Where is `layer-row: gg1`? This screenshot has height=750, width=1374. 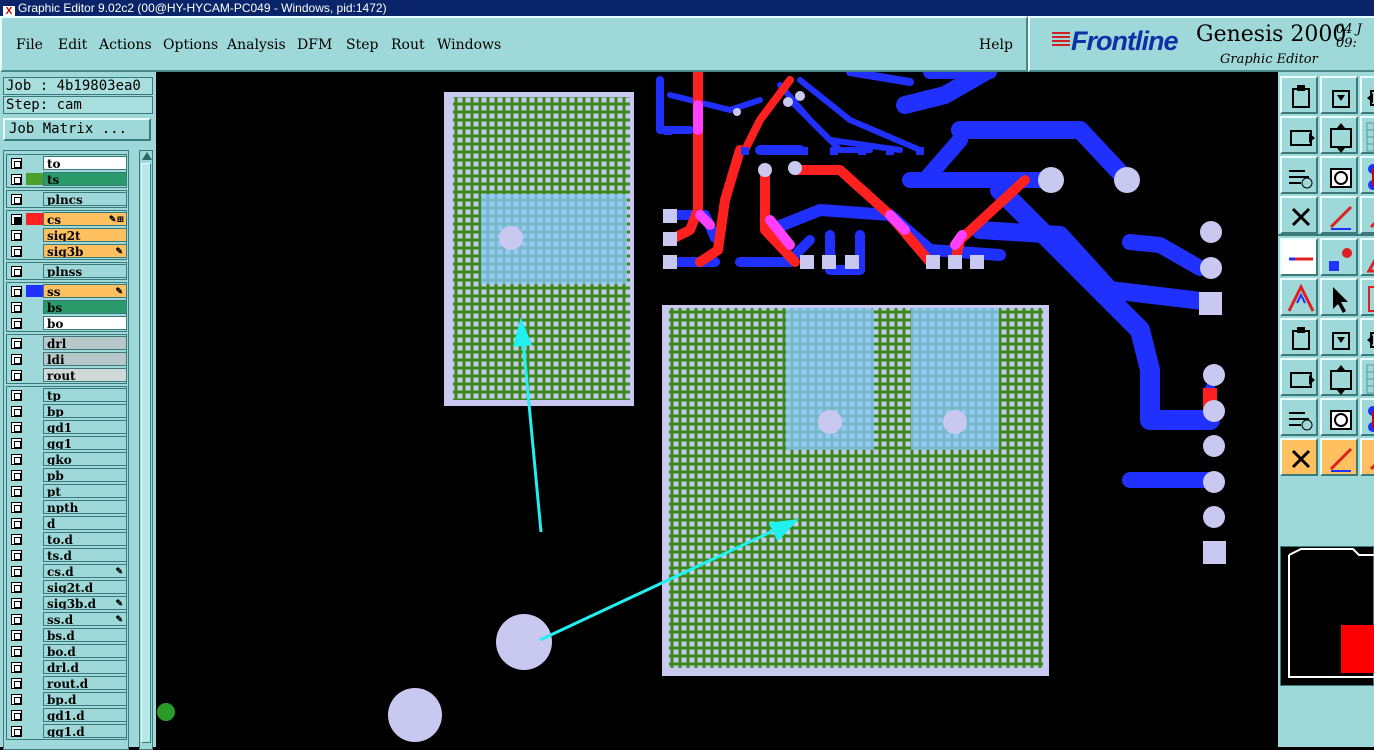
layer-row: gg1 is located at coordinates (67, 443).